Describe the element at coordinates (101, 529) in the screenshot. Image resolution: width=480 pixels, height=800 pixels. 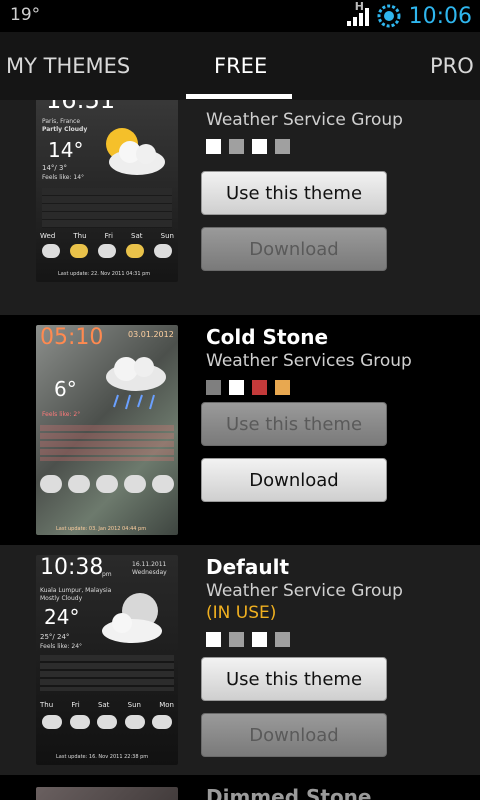
I see `preview-footer: Last update: 03. Jan 2012 04:44 pm` at that location.